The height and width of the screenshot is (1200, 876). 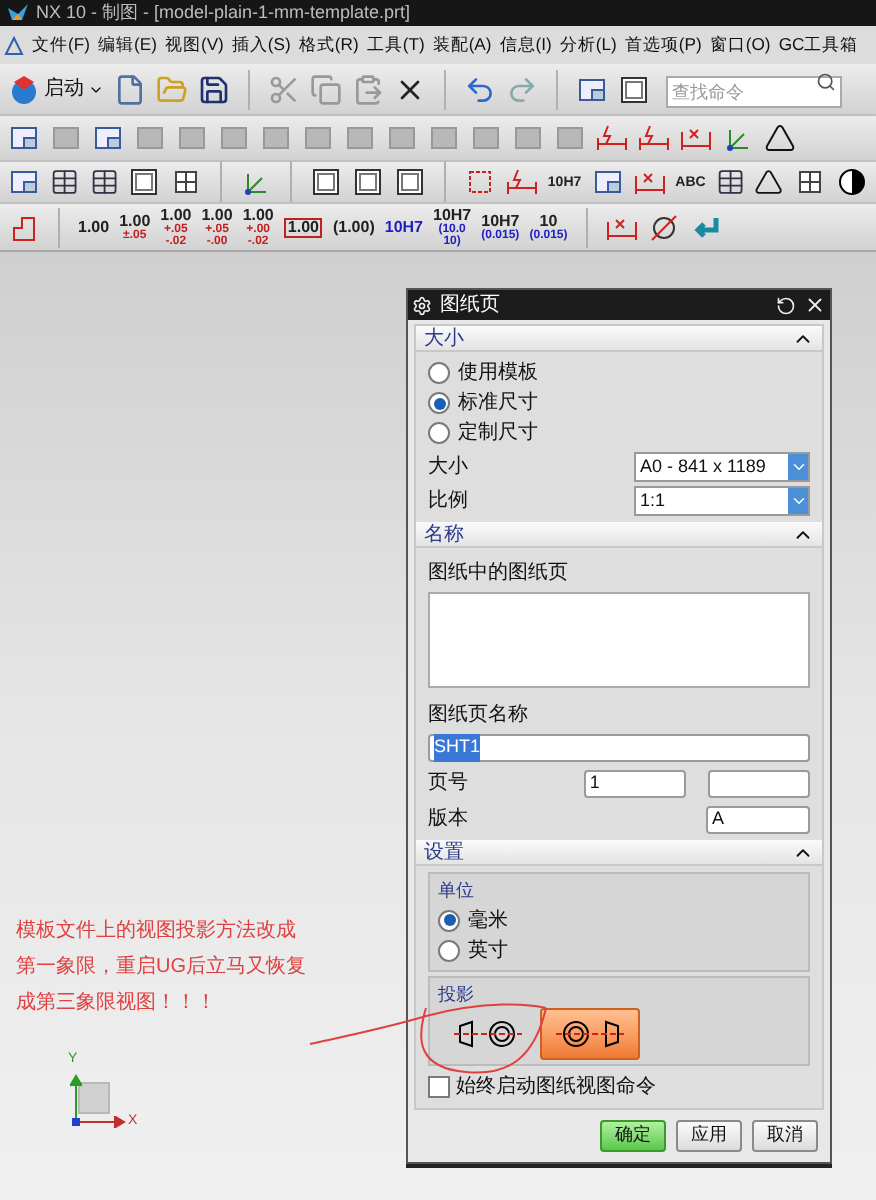 I want to click on field-label: 比例, so click(x=448, y=501).